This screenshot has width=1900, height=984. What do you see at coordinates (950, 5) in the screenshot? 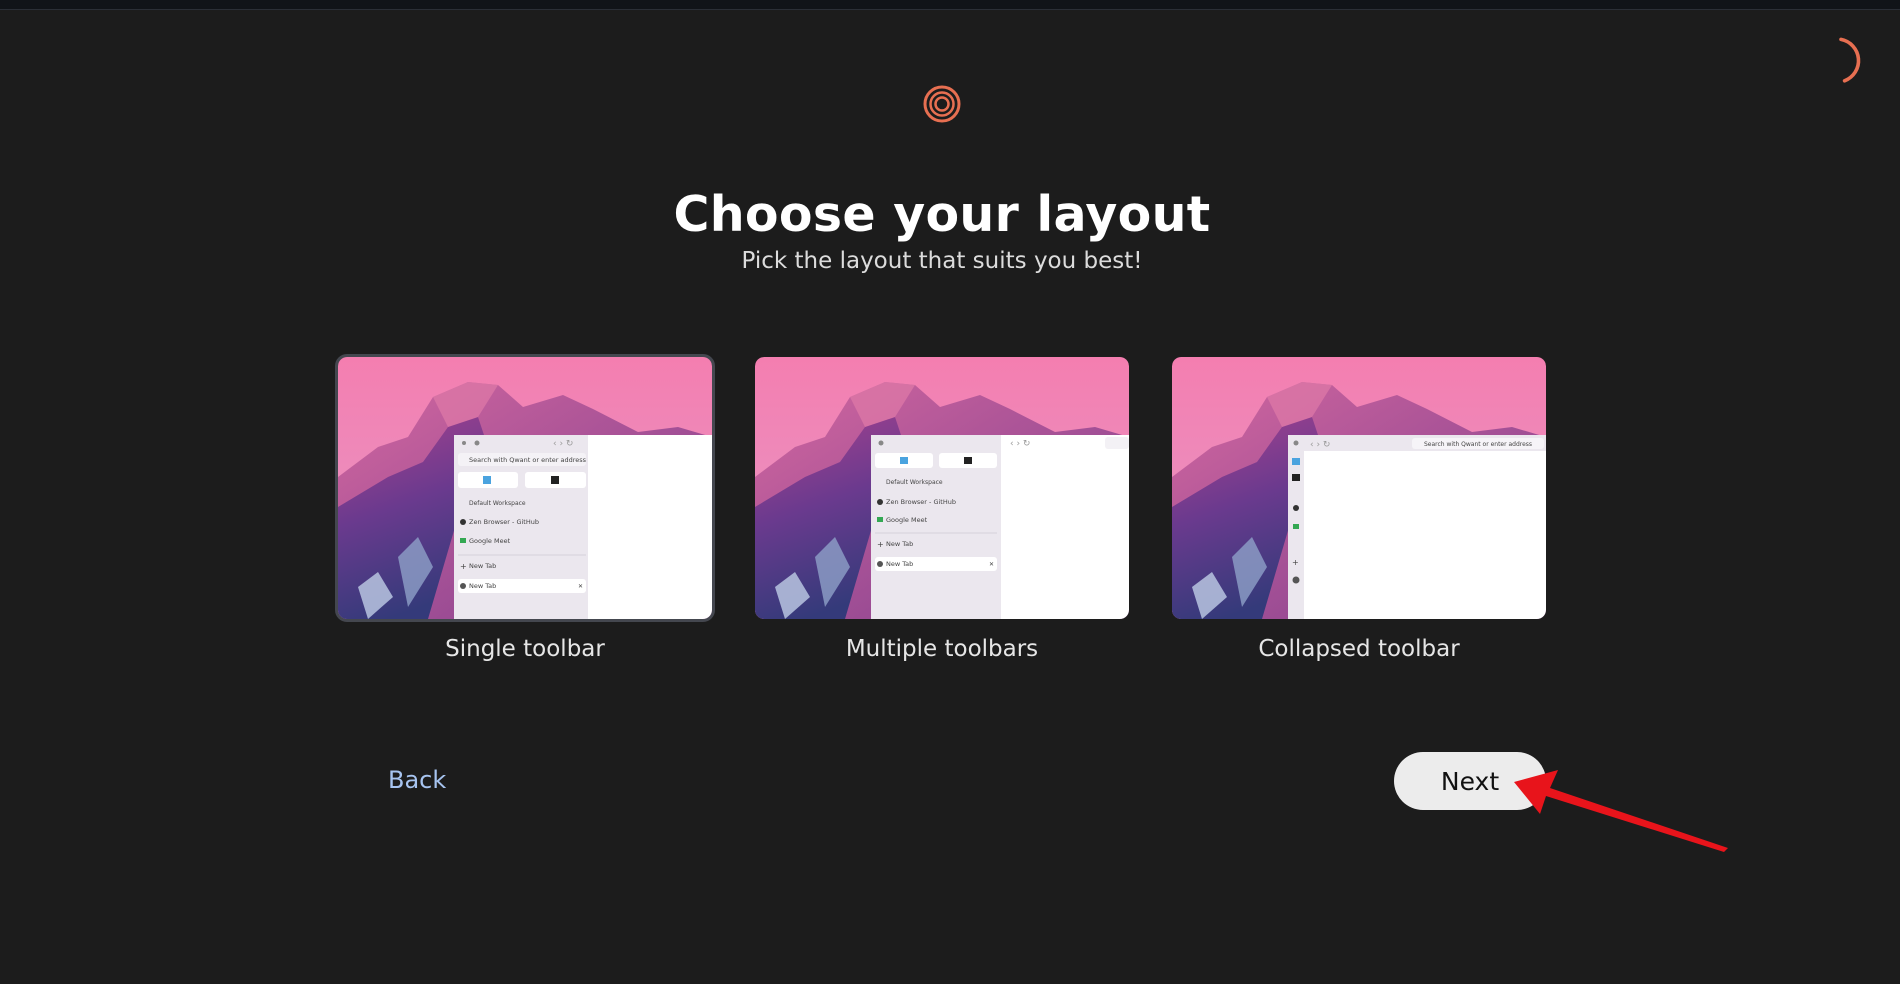
I see `window-top-edge` at bounding box center [950, 5].